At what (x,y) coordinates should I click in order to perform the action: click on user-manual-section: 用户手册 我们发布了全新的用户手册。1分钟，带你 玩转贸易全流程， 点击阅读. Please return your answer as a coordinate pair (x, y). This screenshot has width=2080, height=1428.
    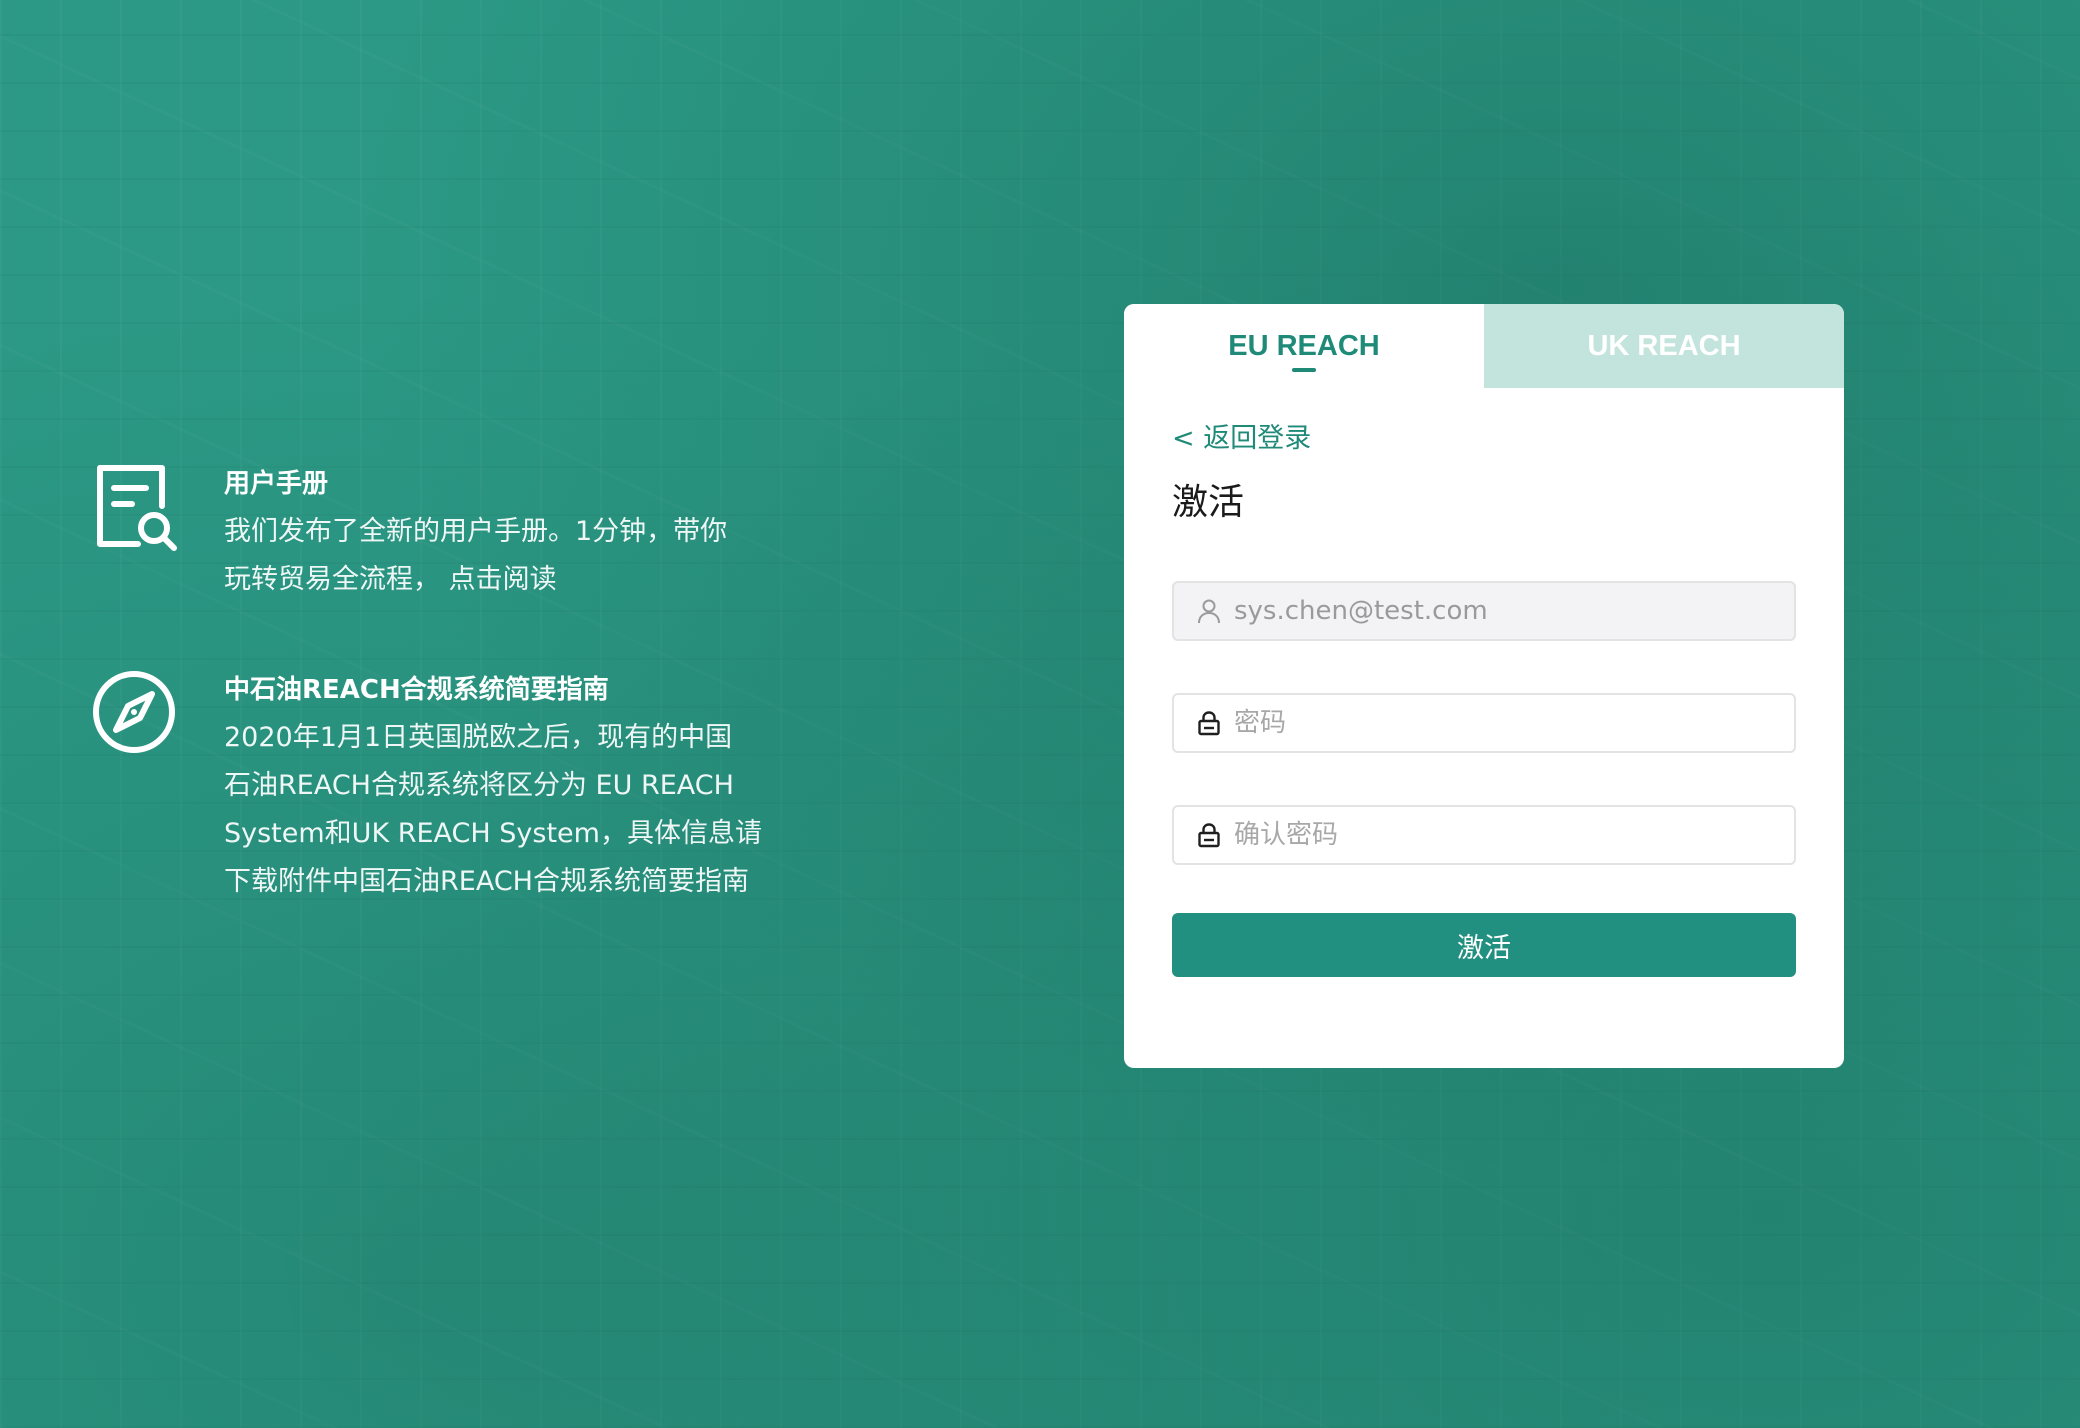
    Looking at the image, I should click on (437, 532).